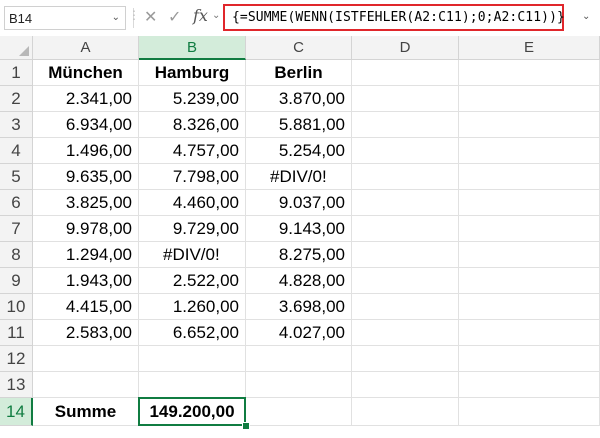  I want to click on name-box: B14 ⌄, so click(65, 18).